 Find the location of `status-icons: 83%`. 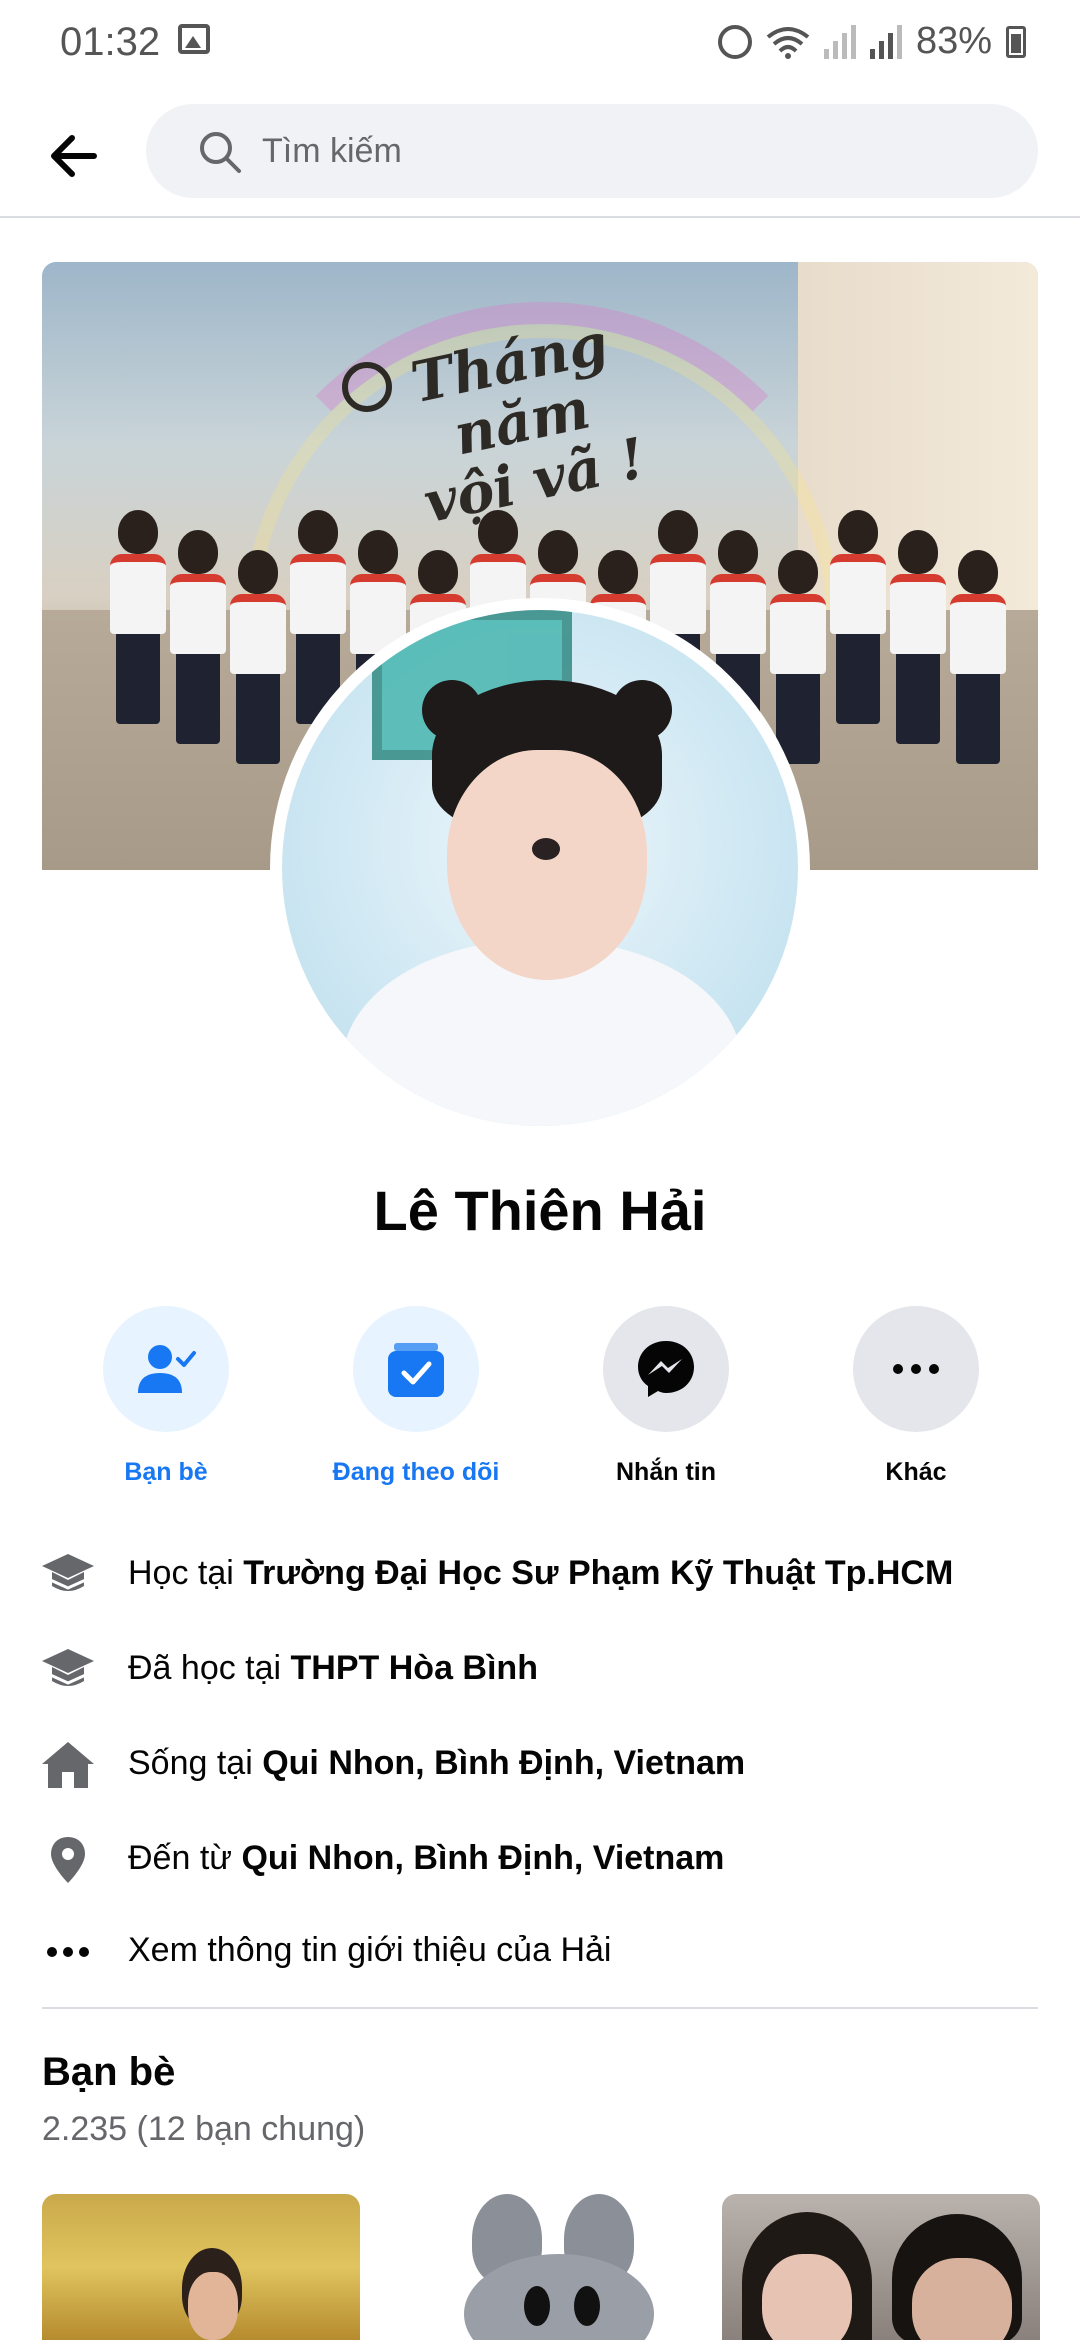

status-icons: 83% is located at coordinates (871, 41).